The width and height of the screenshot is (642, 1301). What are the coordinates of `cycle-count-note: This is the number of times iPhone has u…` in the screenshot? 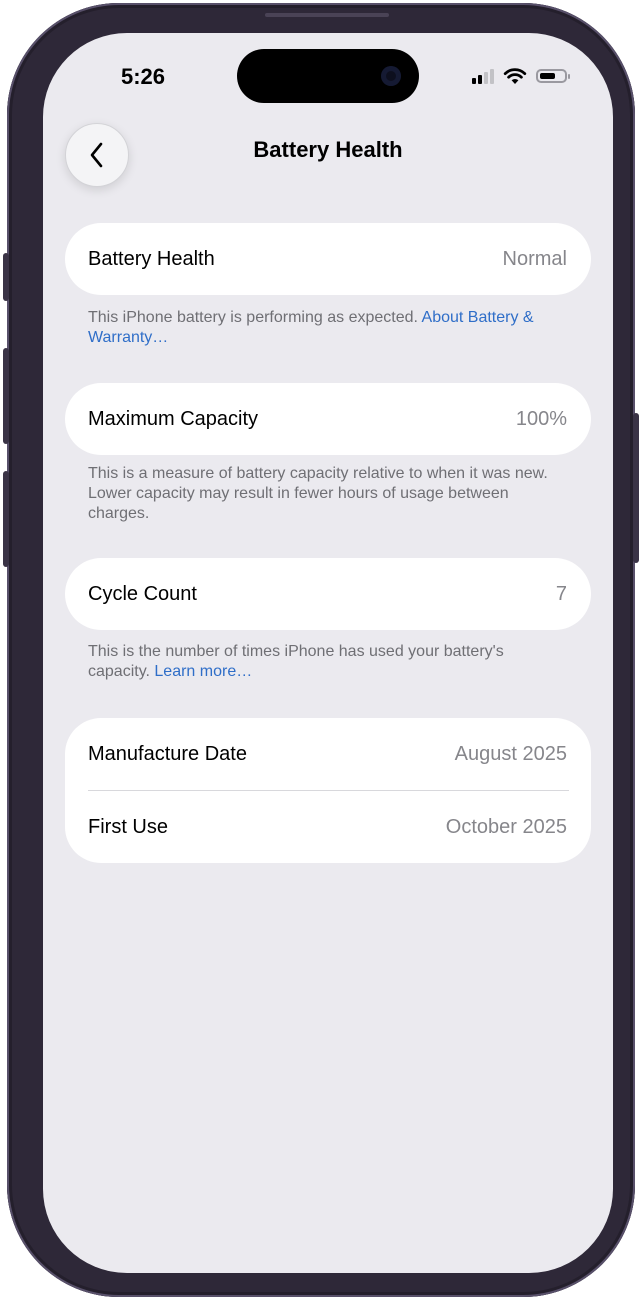 It's located at (329, 662).